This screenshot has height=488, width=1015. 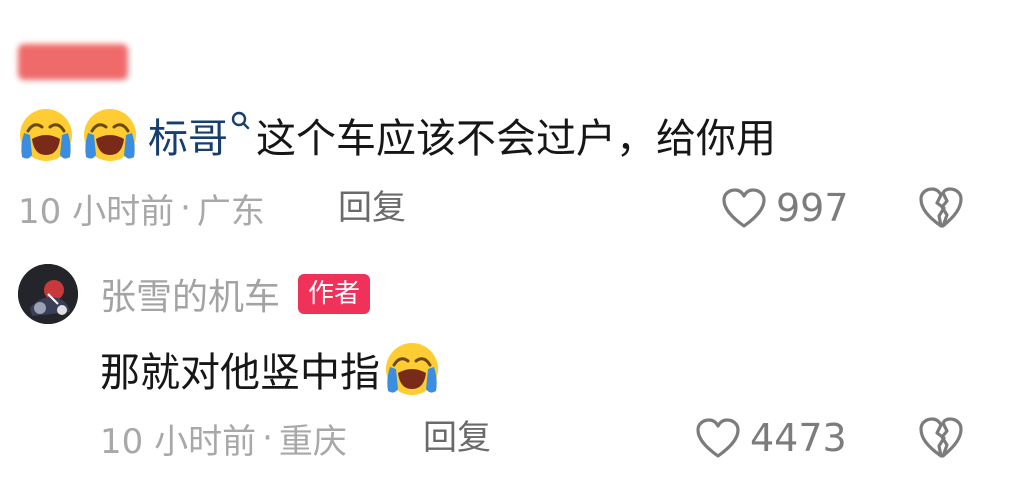 I want to click on like-button: 4473, so click(x=770, y=438).